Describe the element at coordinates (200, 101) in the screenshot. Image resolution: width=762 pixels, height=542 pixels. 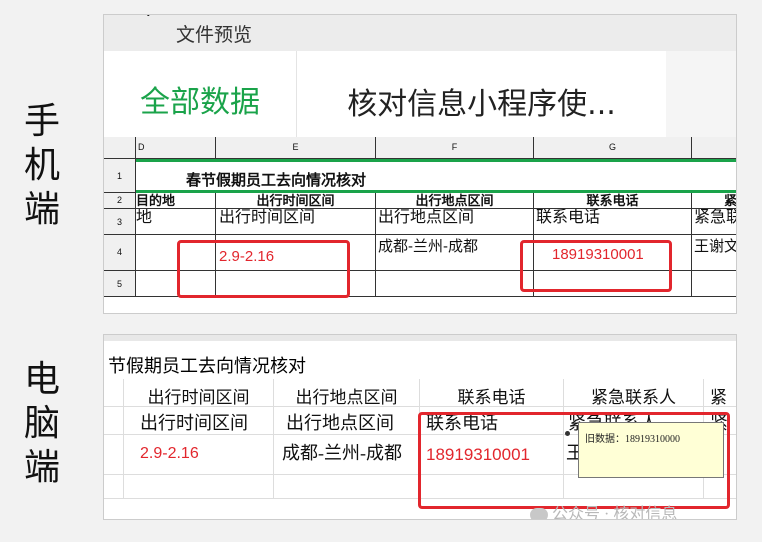
I see `tab-all-data: 全部数据` at that location.